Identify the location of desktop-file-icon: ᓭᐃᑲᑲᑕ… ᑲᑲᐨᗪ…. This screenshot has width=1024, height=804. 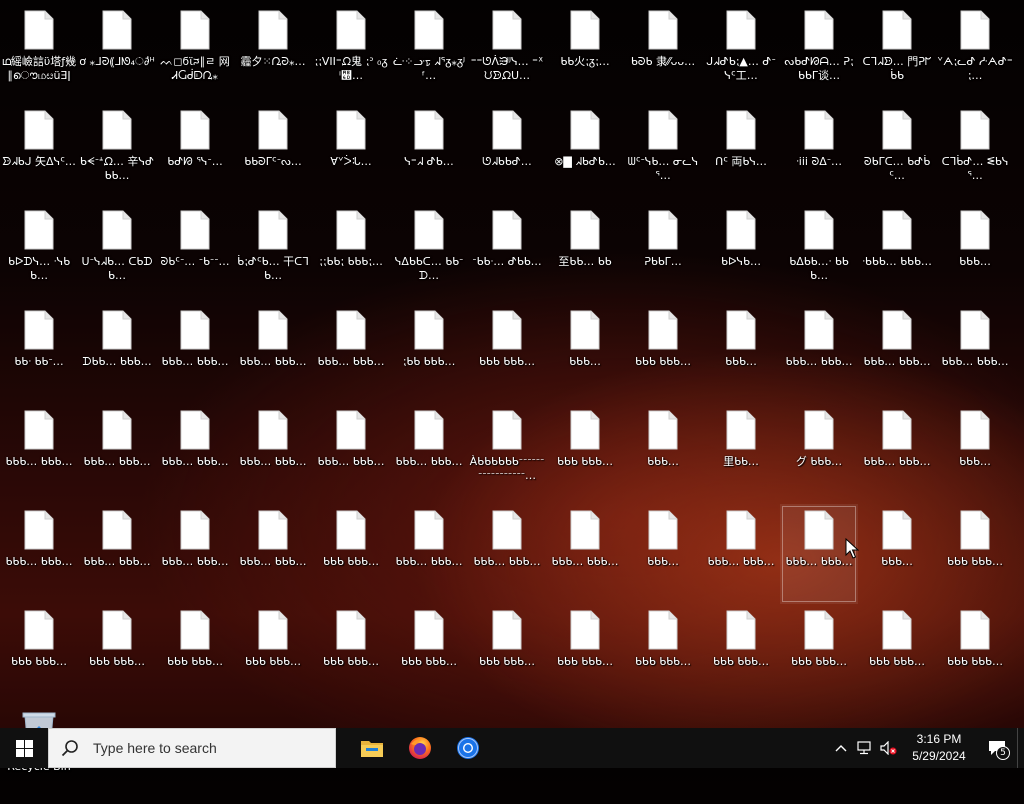
(429, 254).